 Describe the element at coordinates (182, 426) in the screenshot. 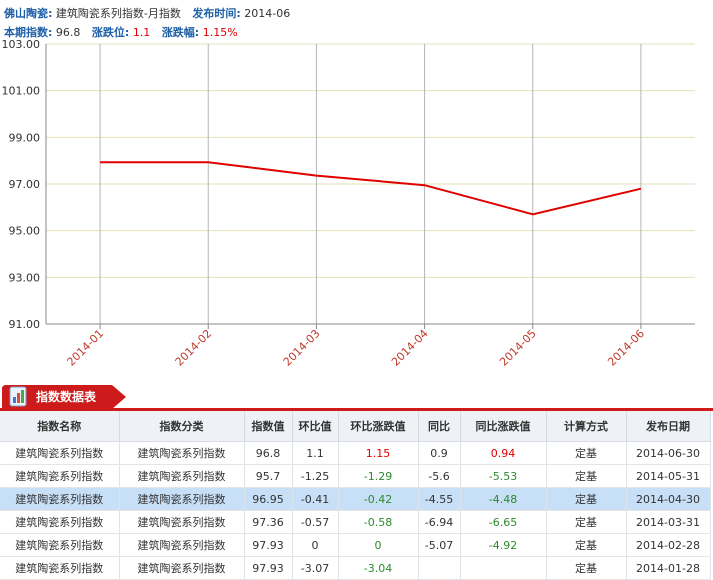

I see `column-header: 指数分类` at that location.